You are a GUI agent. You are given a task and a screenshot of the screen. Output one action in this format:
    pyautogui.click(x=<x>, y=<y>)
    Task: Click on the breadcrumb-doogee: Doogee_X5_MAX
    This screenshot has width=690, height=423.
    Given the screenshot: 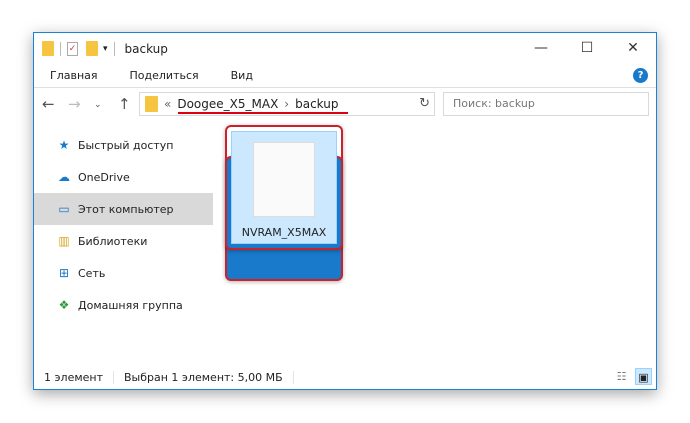 What is the action you would take?
    pyautogui.click(x=227, y=104)
    